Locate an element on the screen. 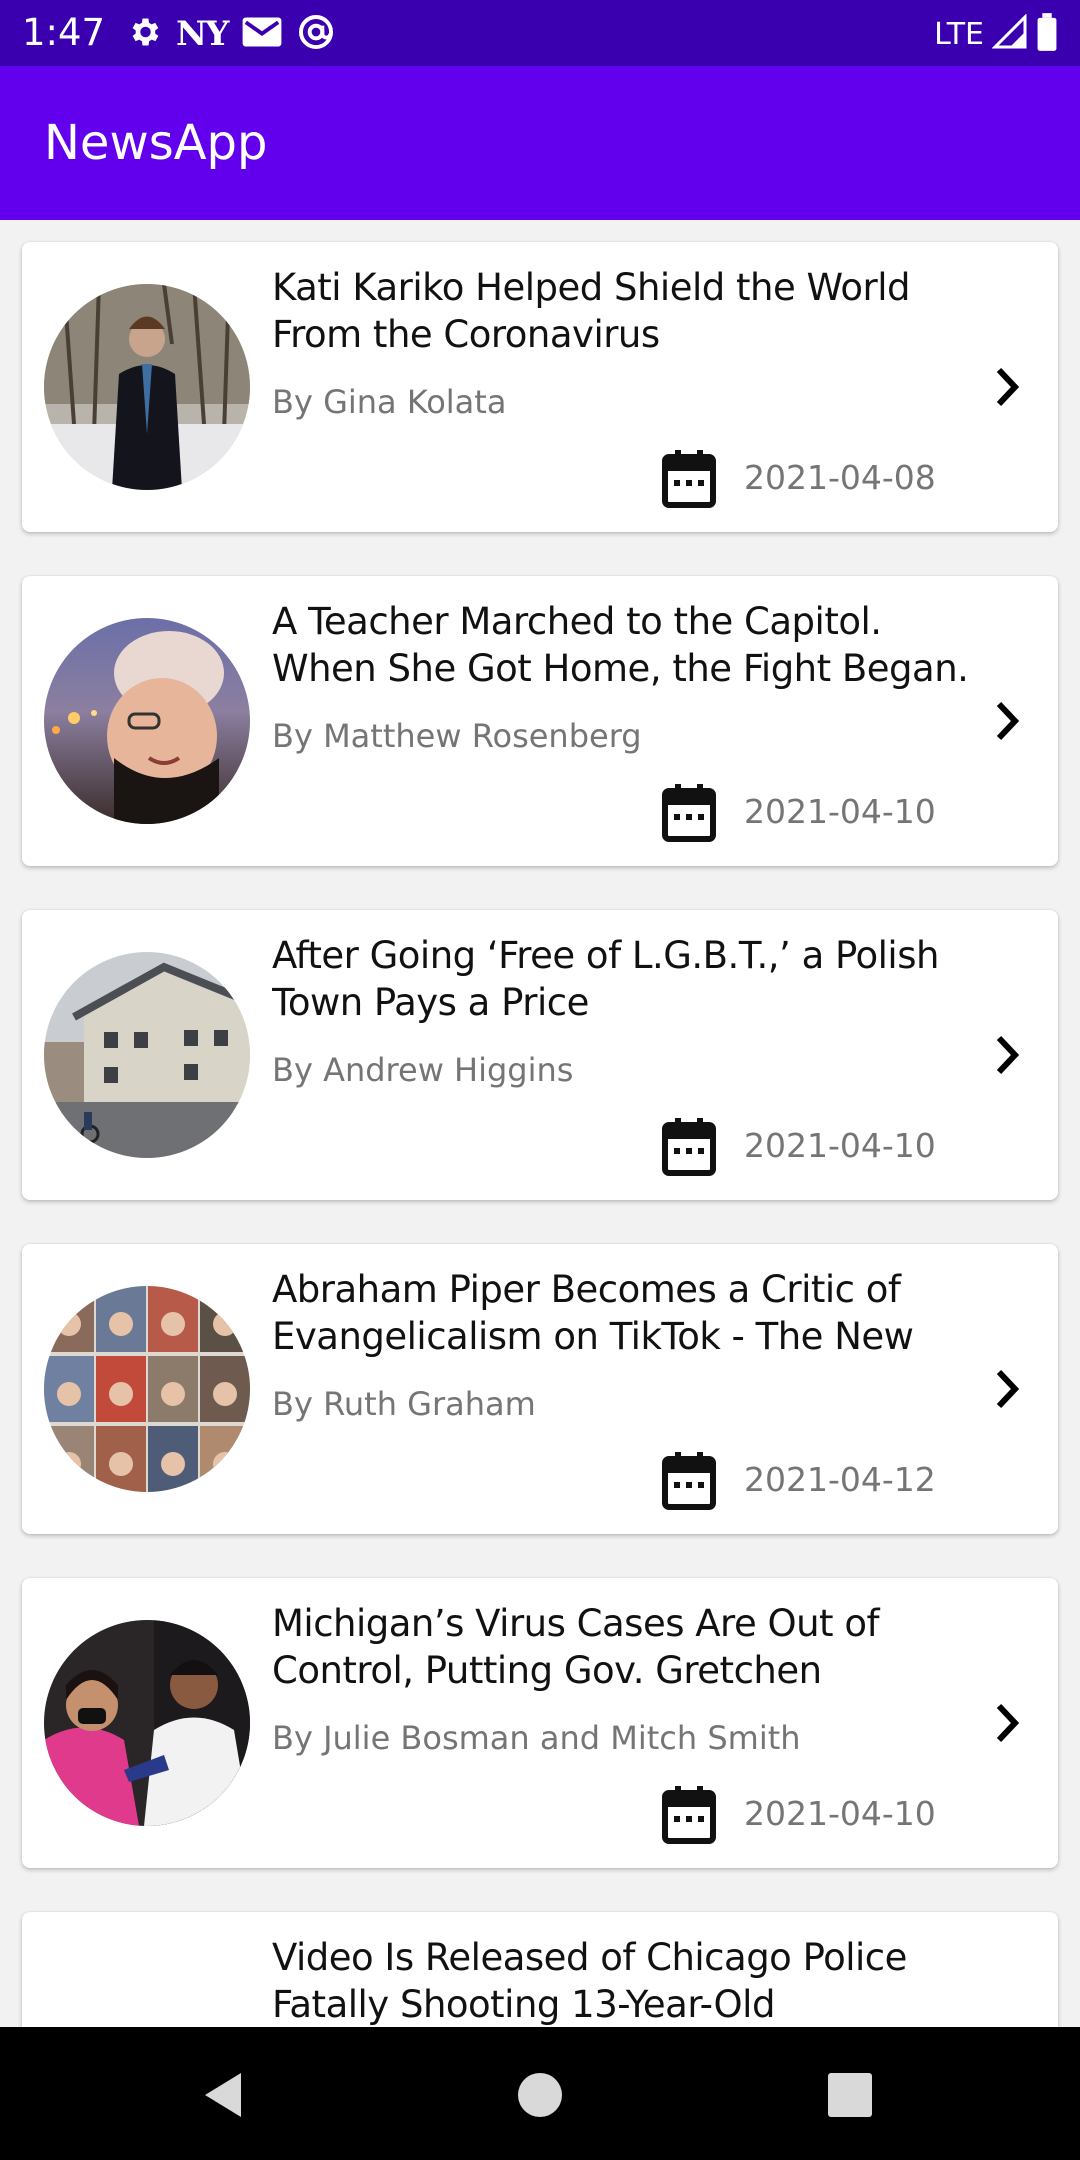  recents-icon is located at coordinates (850, 2095).